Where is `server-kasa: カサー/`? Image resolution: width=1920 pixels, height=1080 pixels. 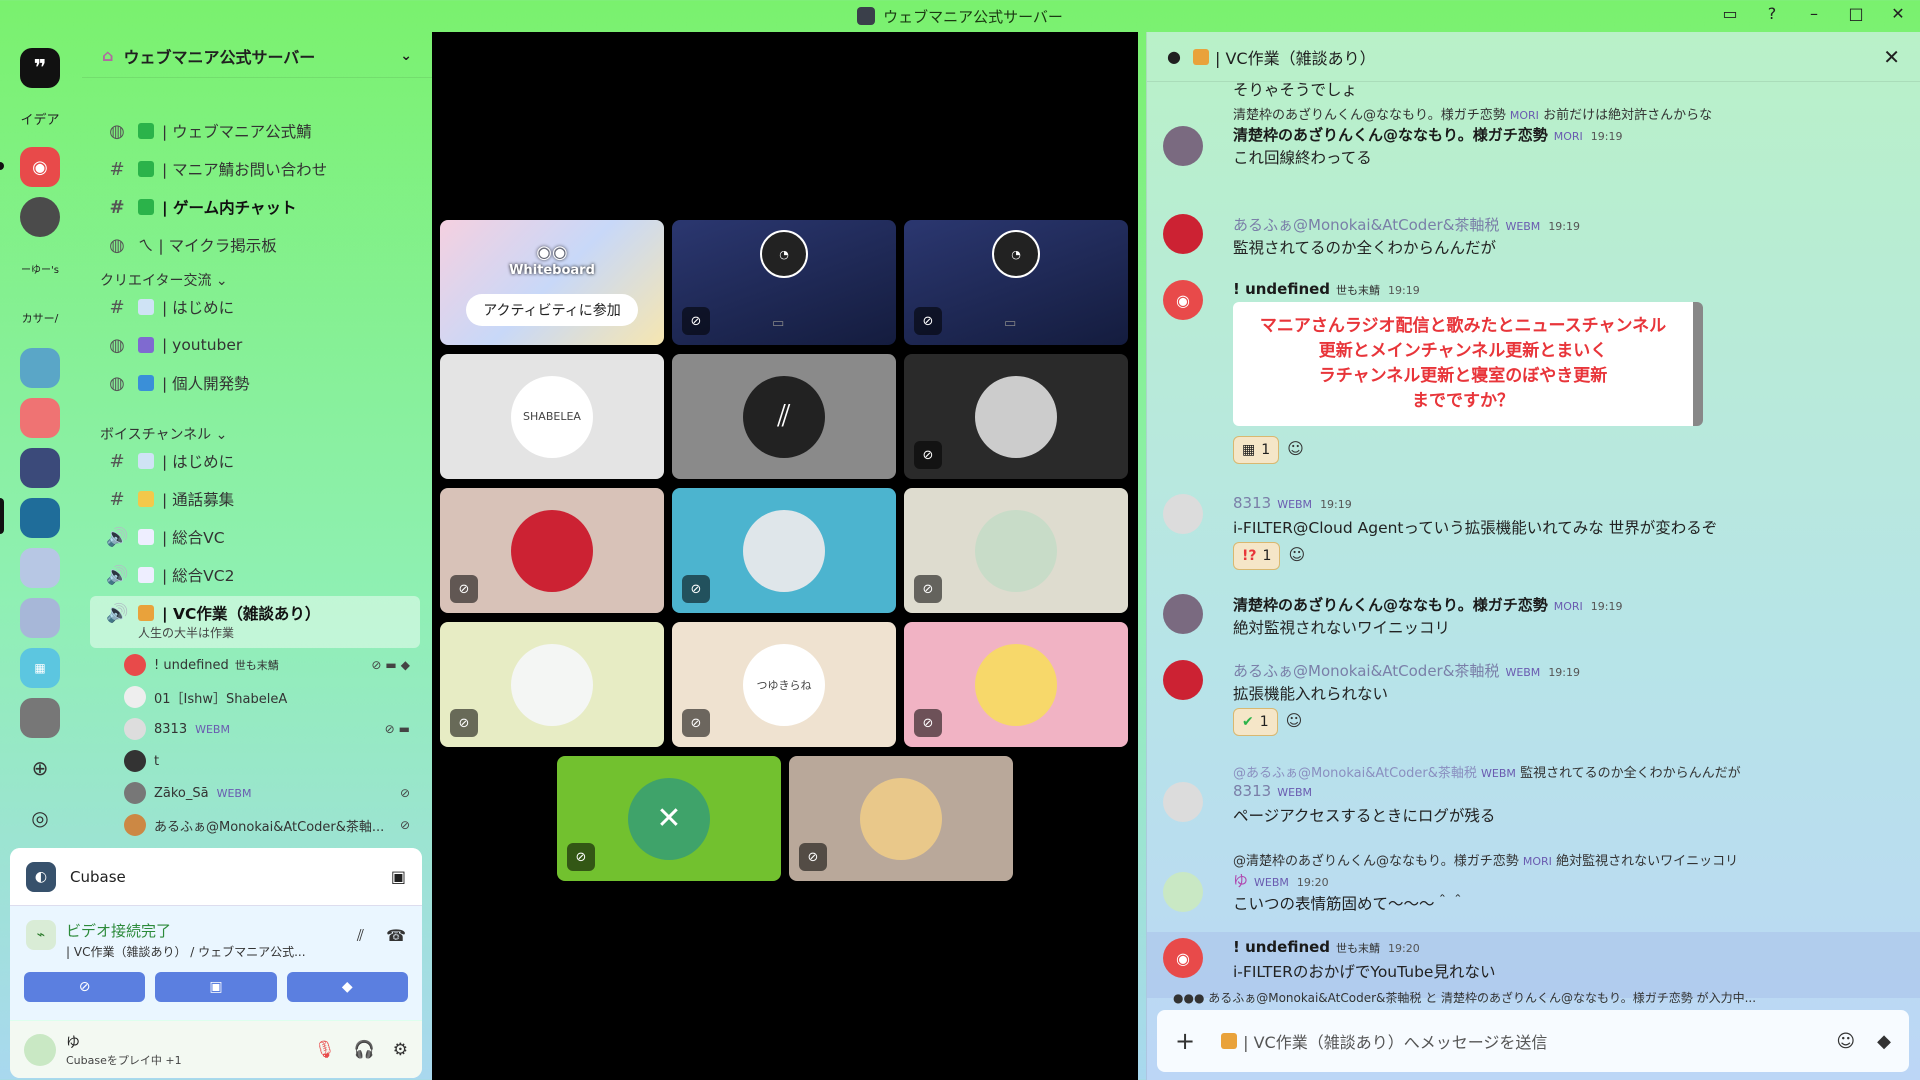 server-kasa: カサー/ is located at coordinates (40, 318).